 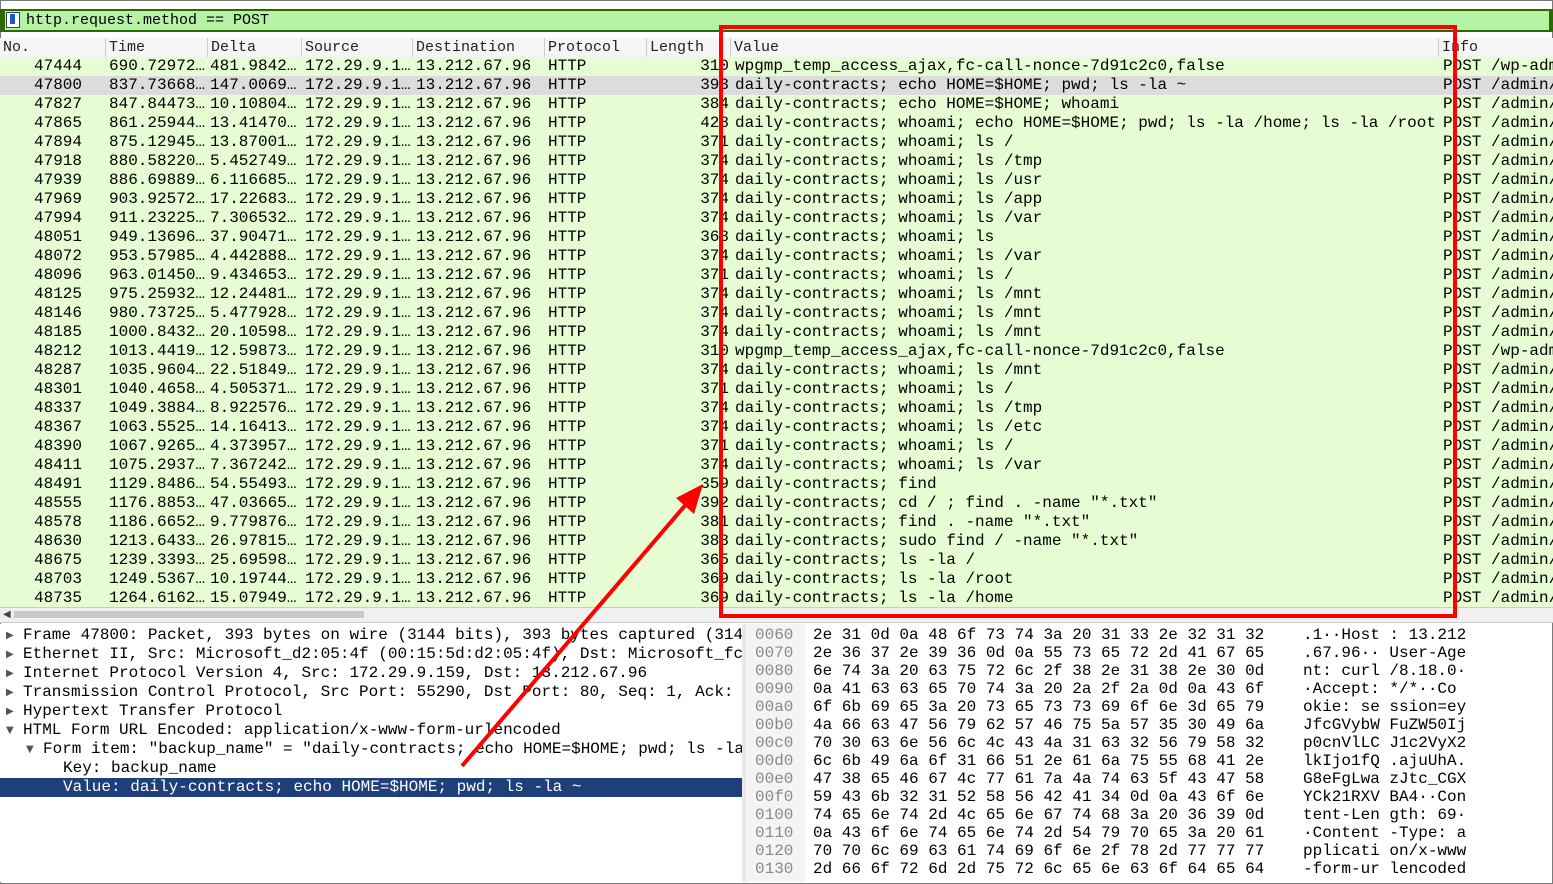 I want to click on cell-no: 48390, so click(x=57, y=446).